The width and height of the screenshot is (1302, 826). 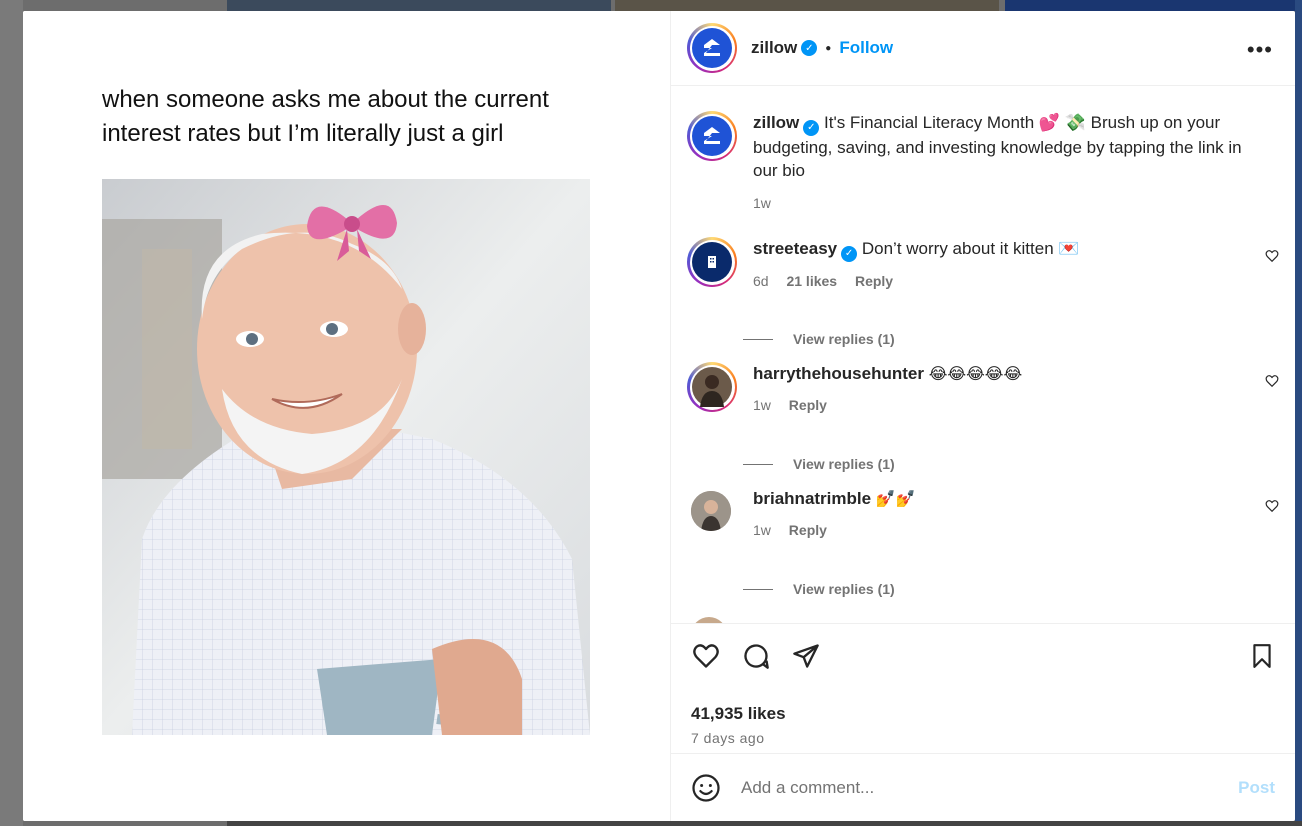 I want to click on caption-avatar, so click(x=712, y=136).